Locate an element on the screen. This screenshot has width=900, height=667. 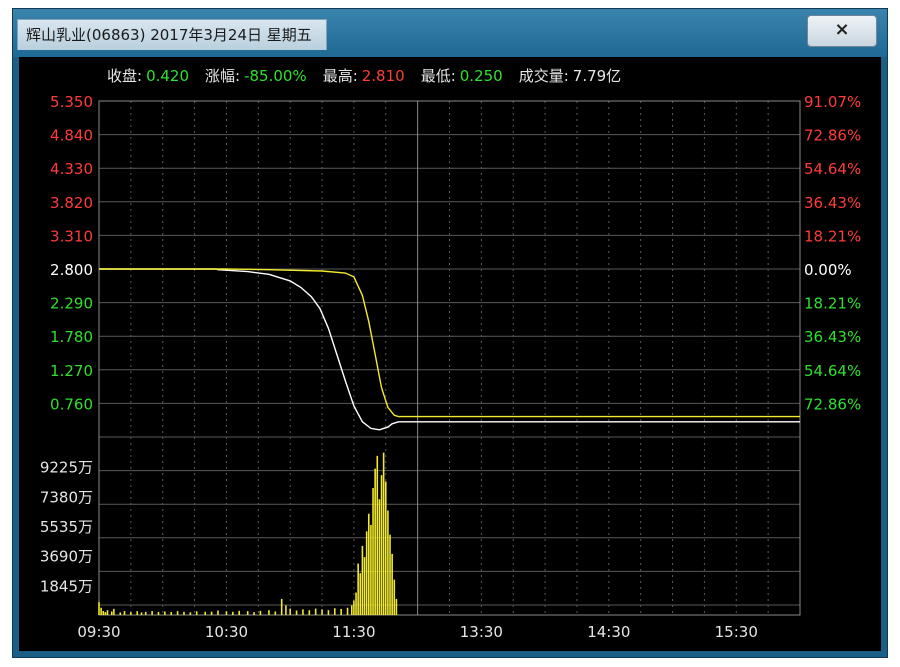
volume-tick-label: 7380万 is located at coordinates (66, 497).